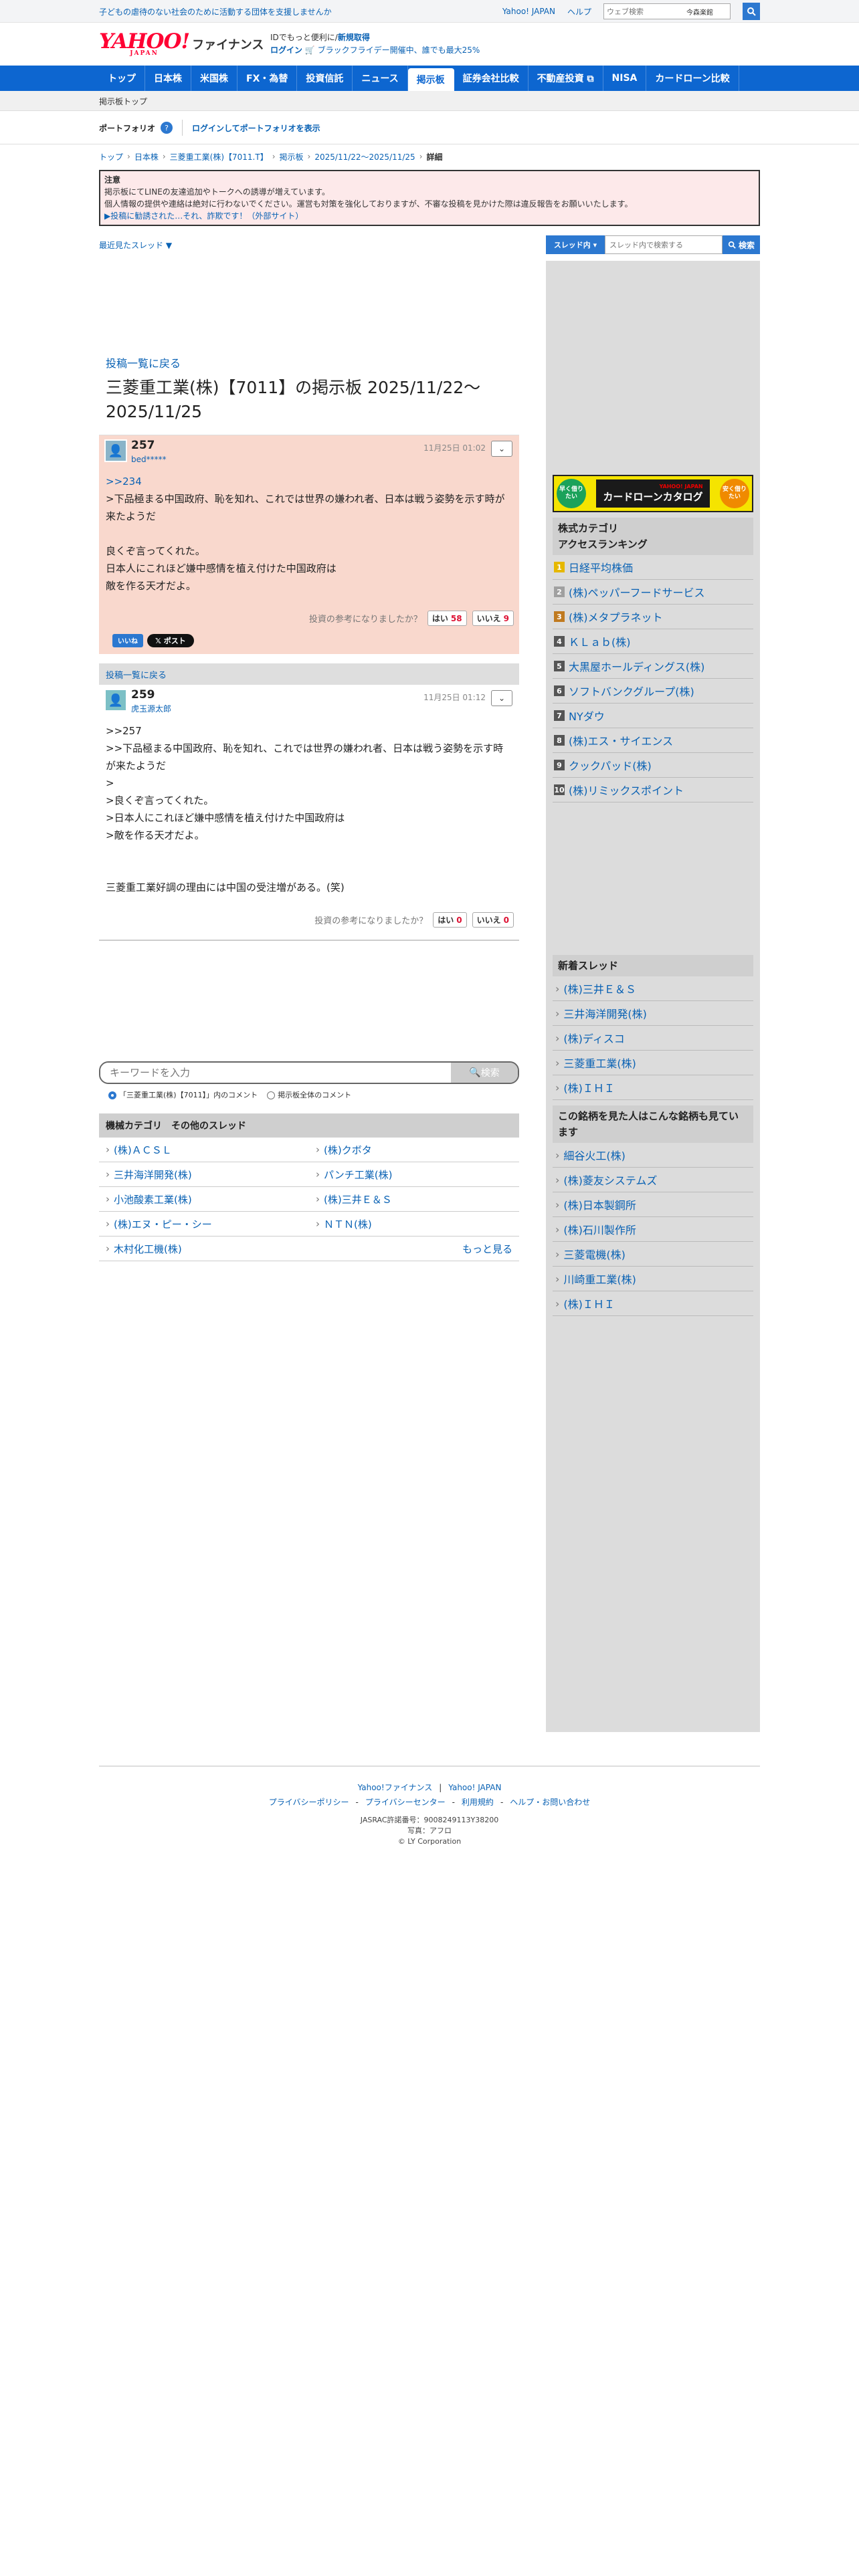  Describe the element at coordinates (405, 1803) in the screenshot. I see `footer-link: プライバシーセンター` at that location.